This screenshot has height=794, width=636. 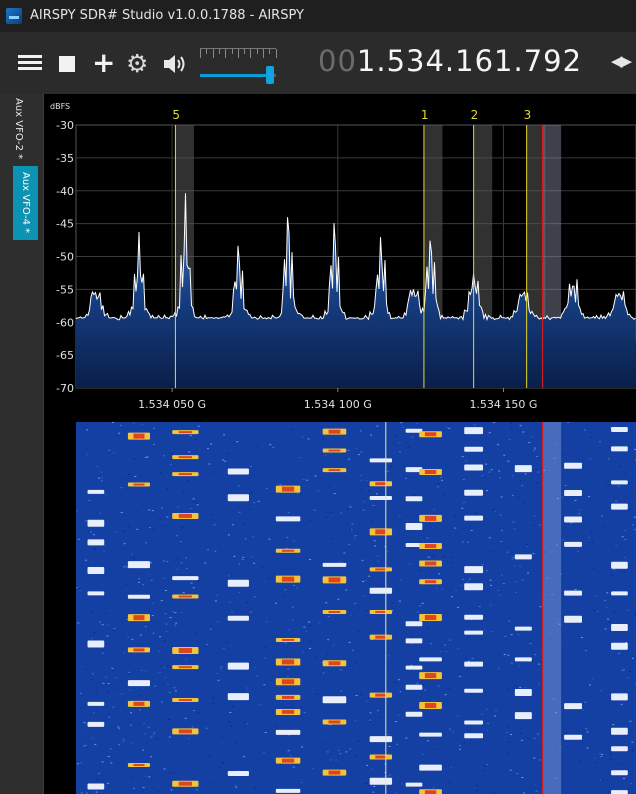 I want to click on add-icon: +, so click(x=105, y=63).